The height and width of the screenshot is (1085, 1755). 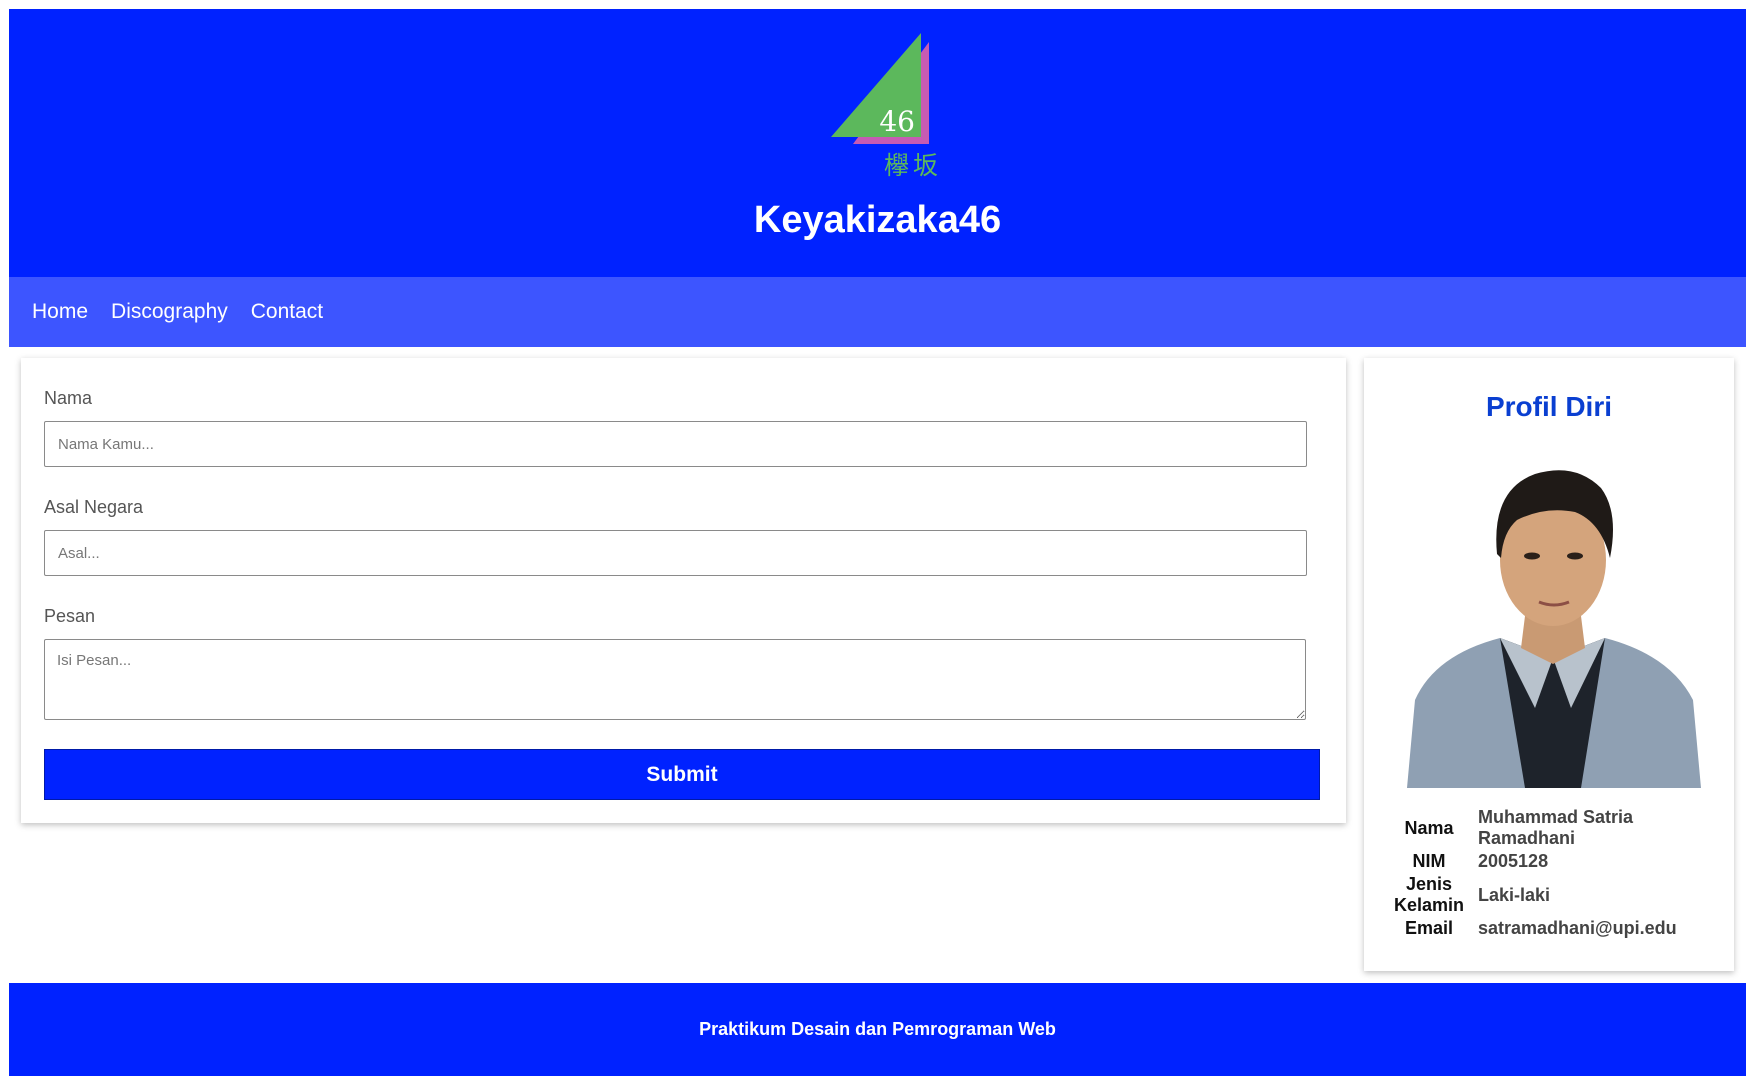 I want to click on profile-key: Jenis Kelamin, so click(x=1429, y=894).